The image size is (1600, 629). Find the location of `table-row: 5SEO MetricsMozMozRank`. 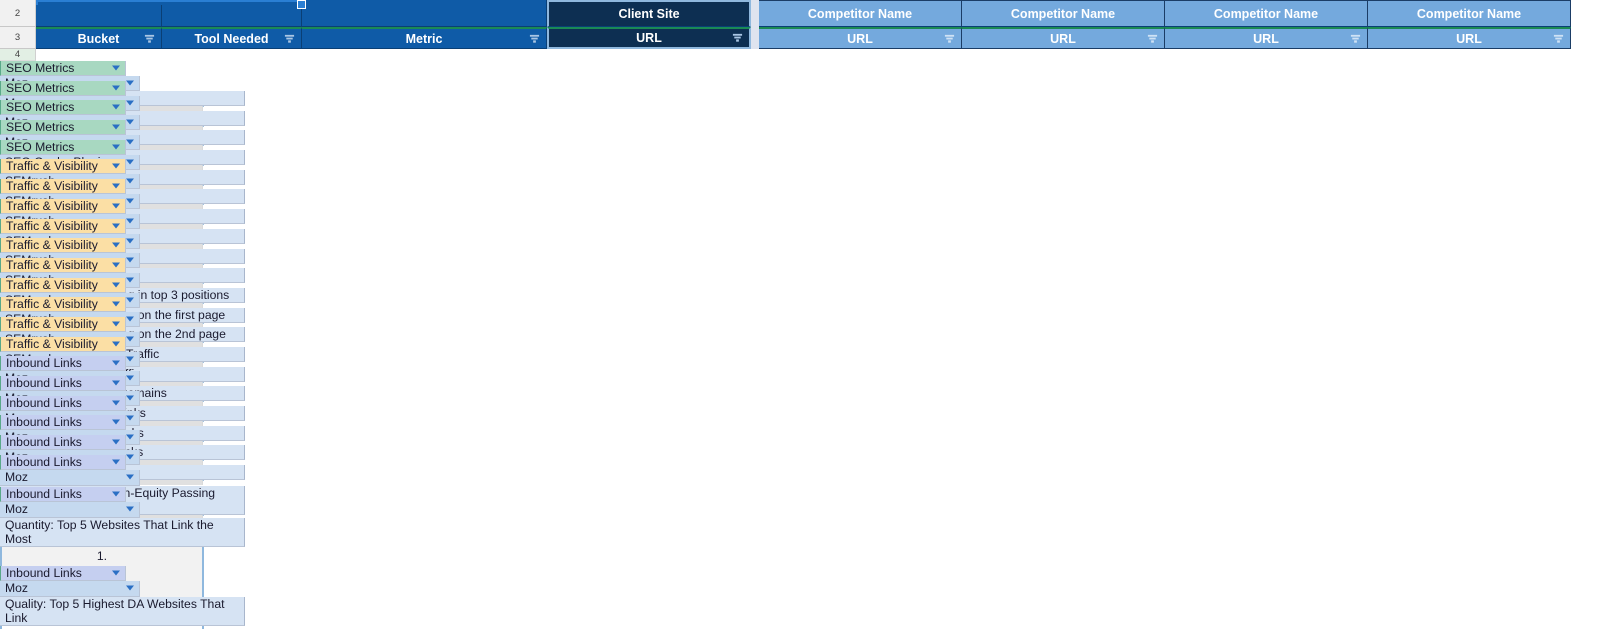

table-row: 5SEO MetricsMozMozRank is located at coordinates (800, 99).